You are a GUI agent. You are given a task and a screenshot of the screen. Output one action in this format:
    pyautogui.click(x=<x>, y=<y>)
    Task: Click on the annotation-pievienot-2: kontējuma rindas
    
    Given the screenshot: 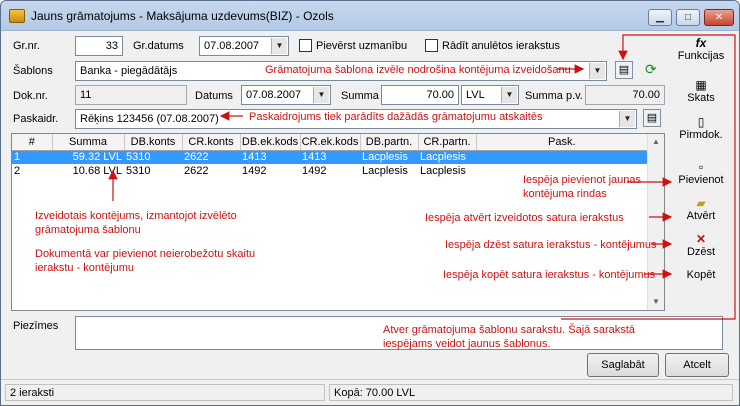 What is the action you would take?
    pyautogui.click(x=565, y=194)
    